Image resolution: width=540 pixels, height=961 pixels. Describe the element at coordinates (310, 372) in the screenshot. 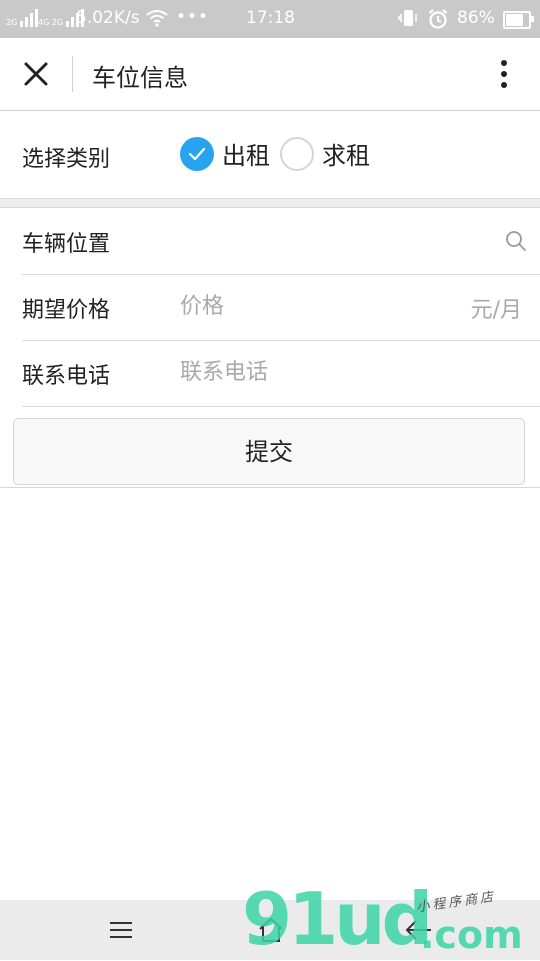

I see `phone-input` at that location.